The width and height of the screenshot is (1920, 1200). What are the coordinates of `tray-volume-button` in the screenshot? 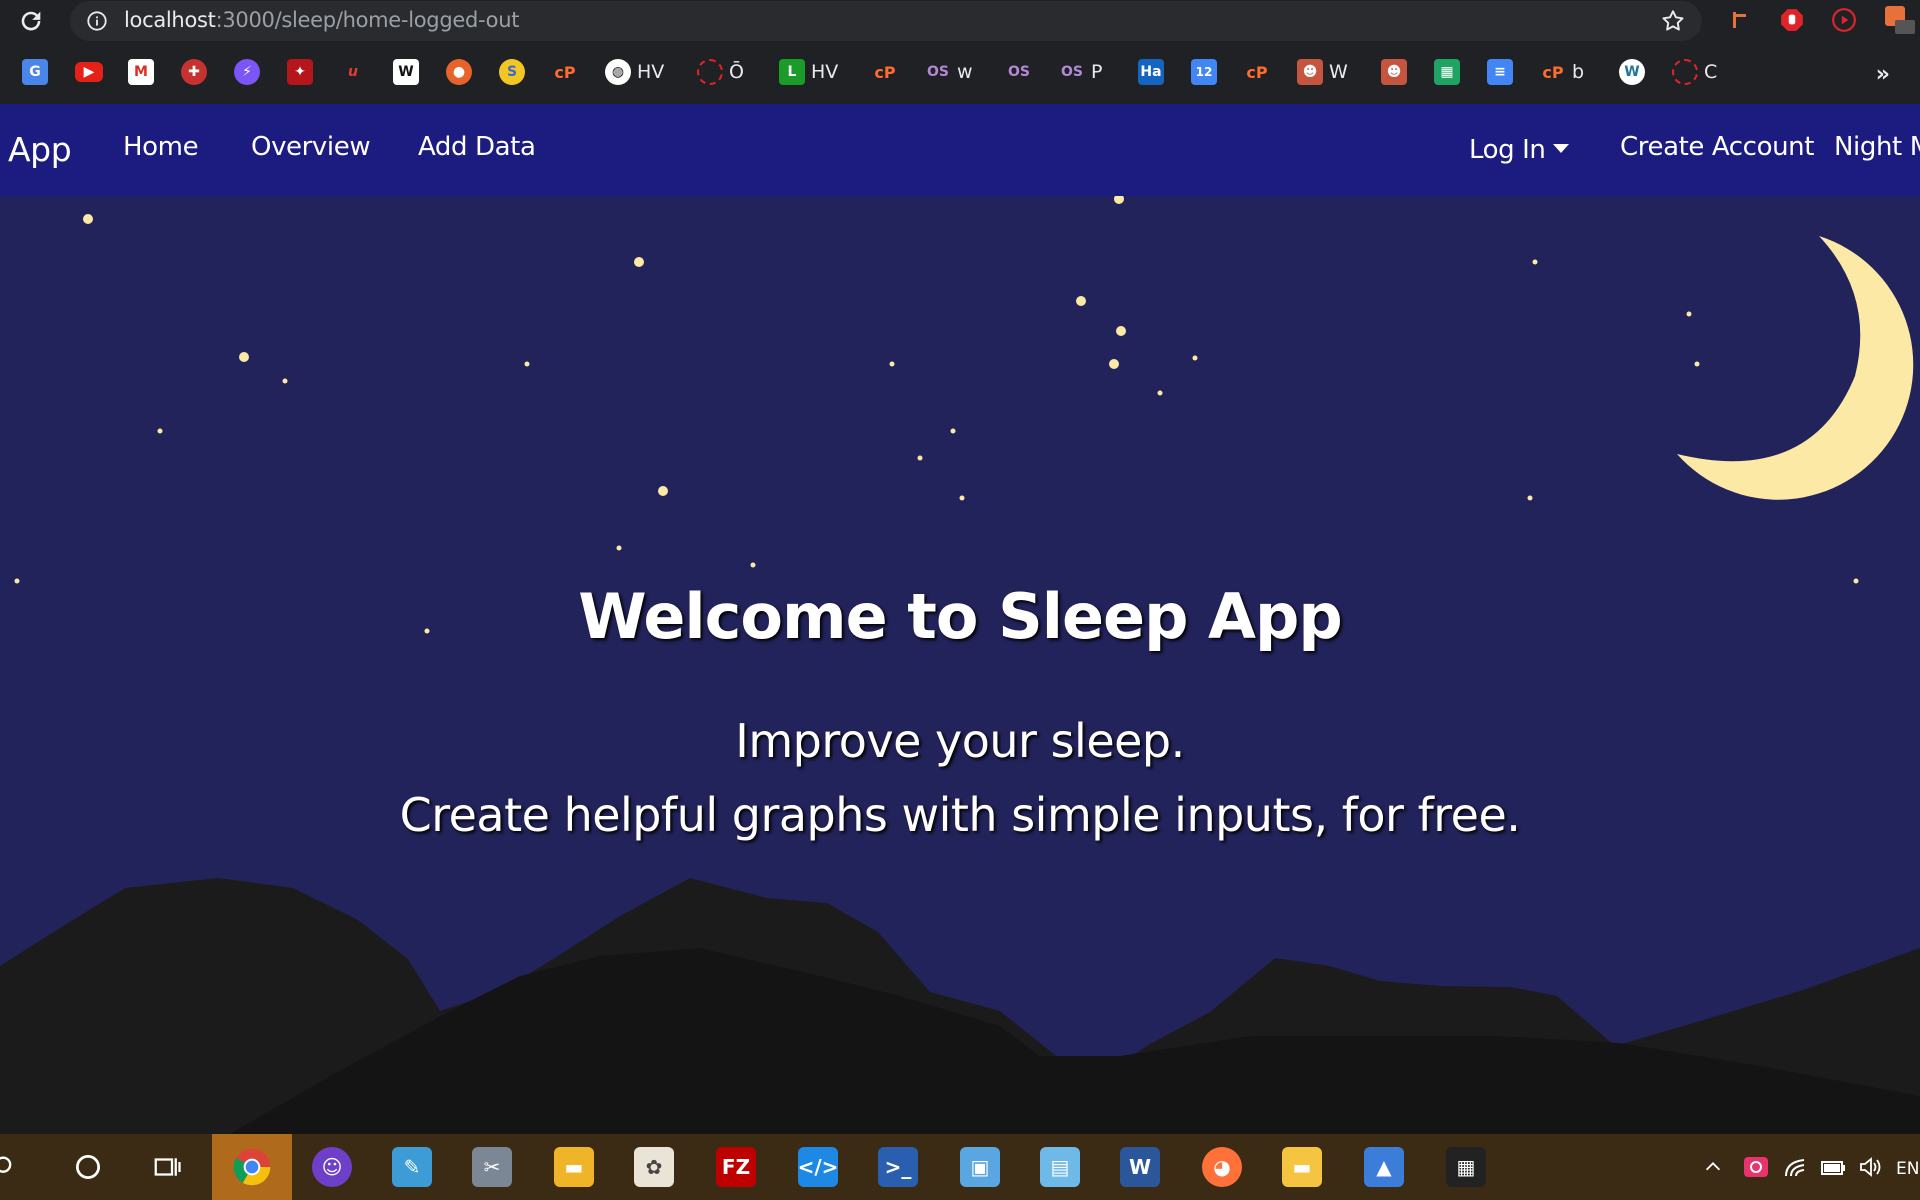 It's located at (1871, 1167).